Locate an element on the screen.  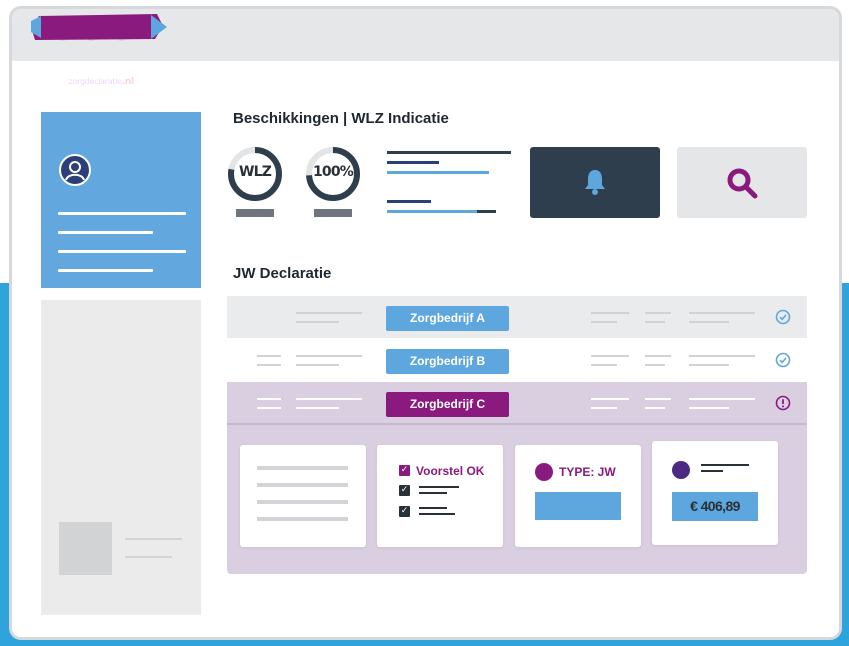
section-title-declaration: JW Declaratie is located at coordinates (282, 273).